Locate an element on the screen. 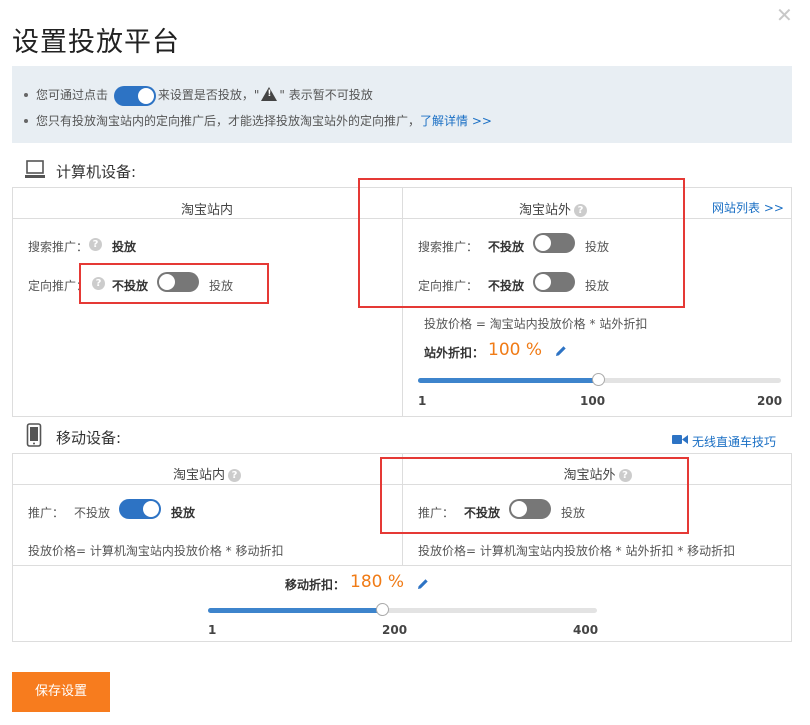 This screenshot has height=725, width=810. outside-discount-label: 站外折扣： is located at coordinates (454, 353).